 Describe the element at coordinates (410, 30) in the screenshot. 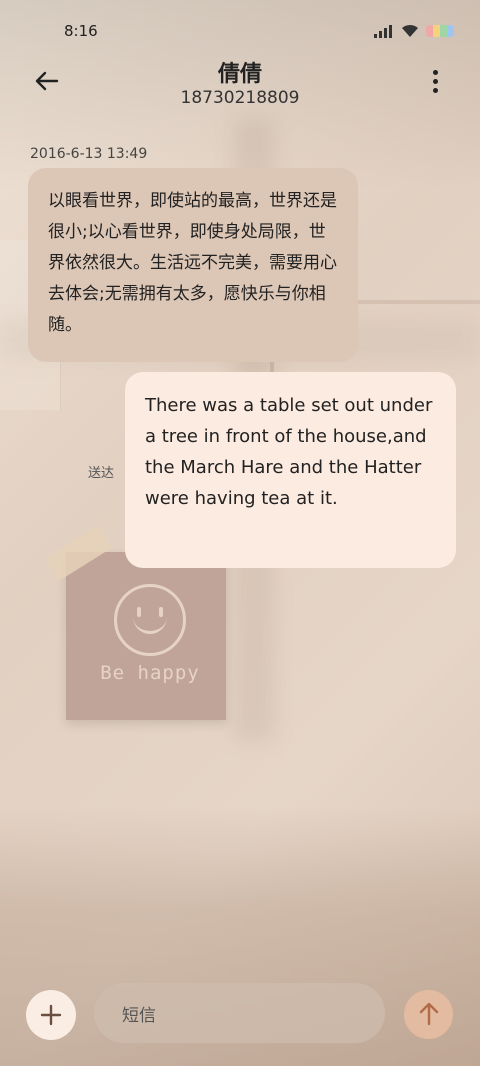

I see `wifi-icon` at that location.